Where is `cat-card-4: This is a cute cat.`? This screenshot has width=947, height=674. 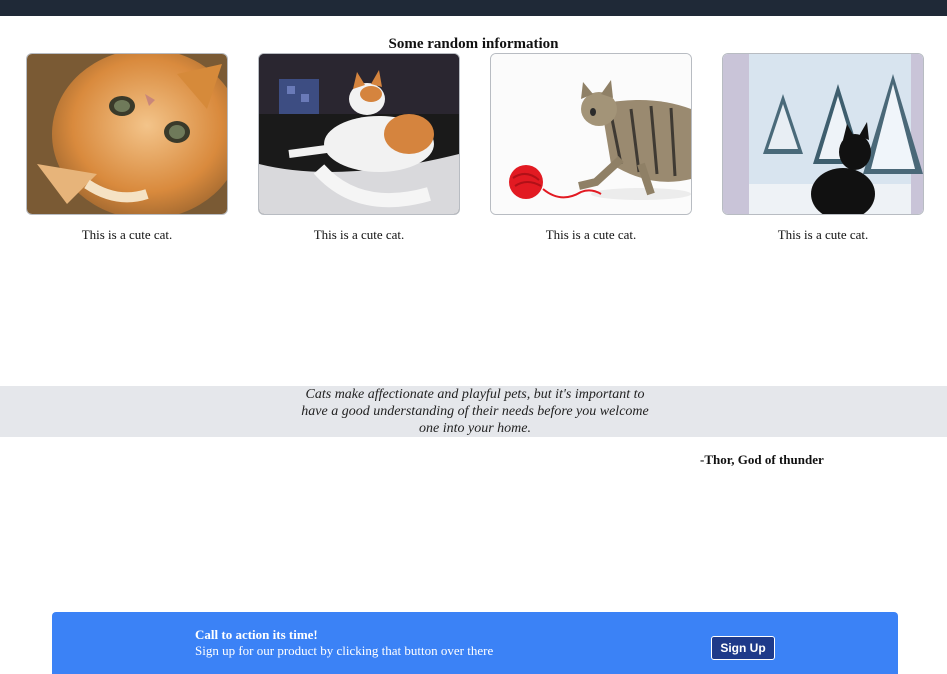 cat-card-4: This is a cute cat. is located at coordinates (823, 148).